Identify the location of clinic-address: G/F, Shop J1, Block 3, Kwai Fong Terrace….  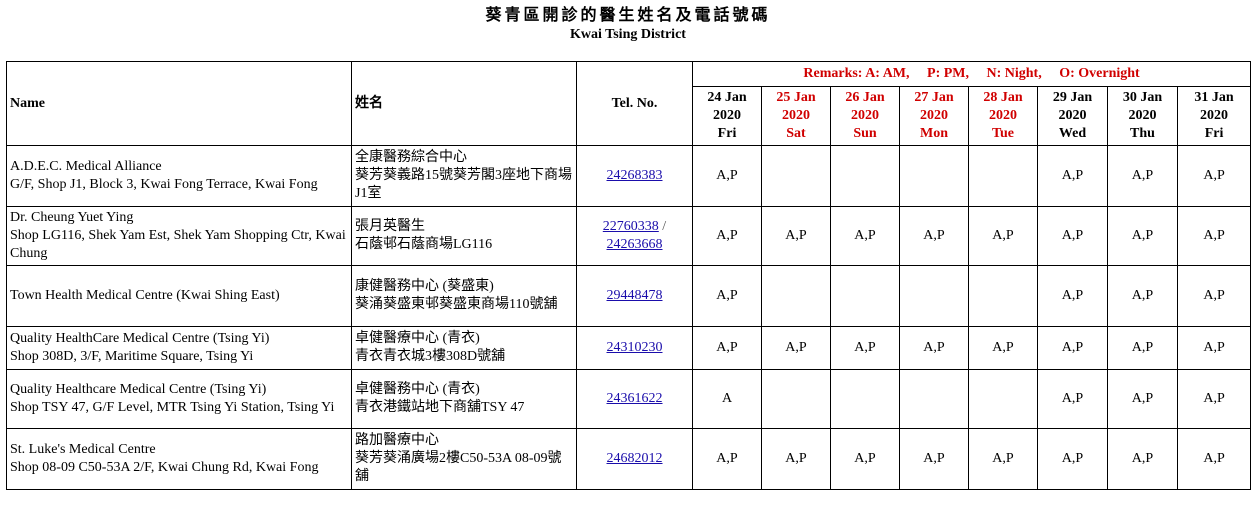
(164, 184).